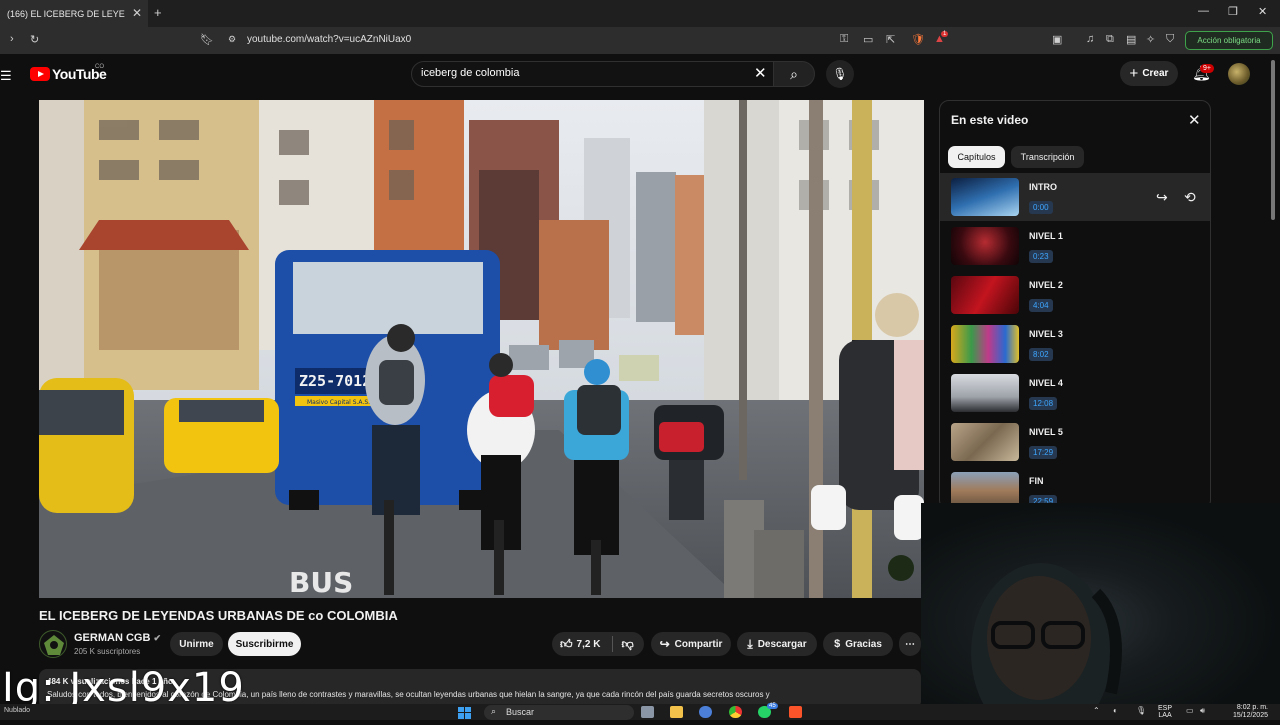 This screenshot has width=1280, height=725. Describe the element at coordinates (1115, 710) in the screenshot. I see `tray-app-icon: ◐` at that location.